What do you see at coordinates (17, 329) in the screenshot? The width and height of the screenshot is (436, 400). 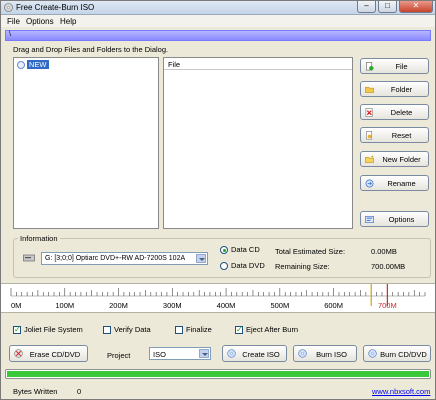 I see `joliet-checkbox-box` at bounding box center [17, 329].